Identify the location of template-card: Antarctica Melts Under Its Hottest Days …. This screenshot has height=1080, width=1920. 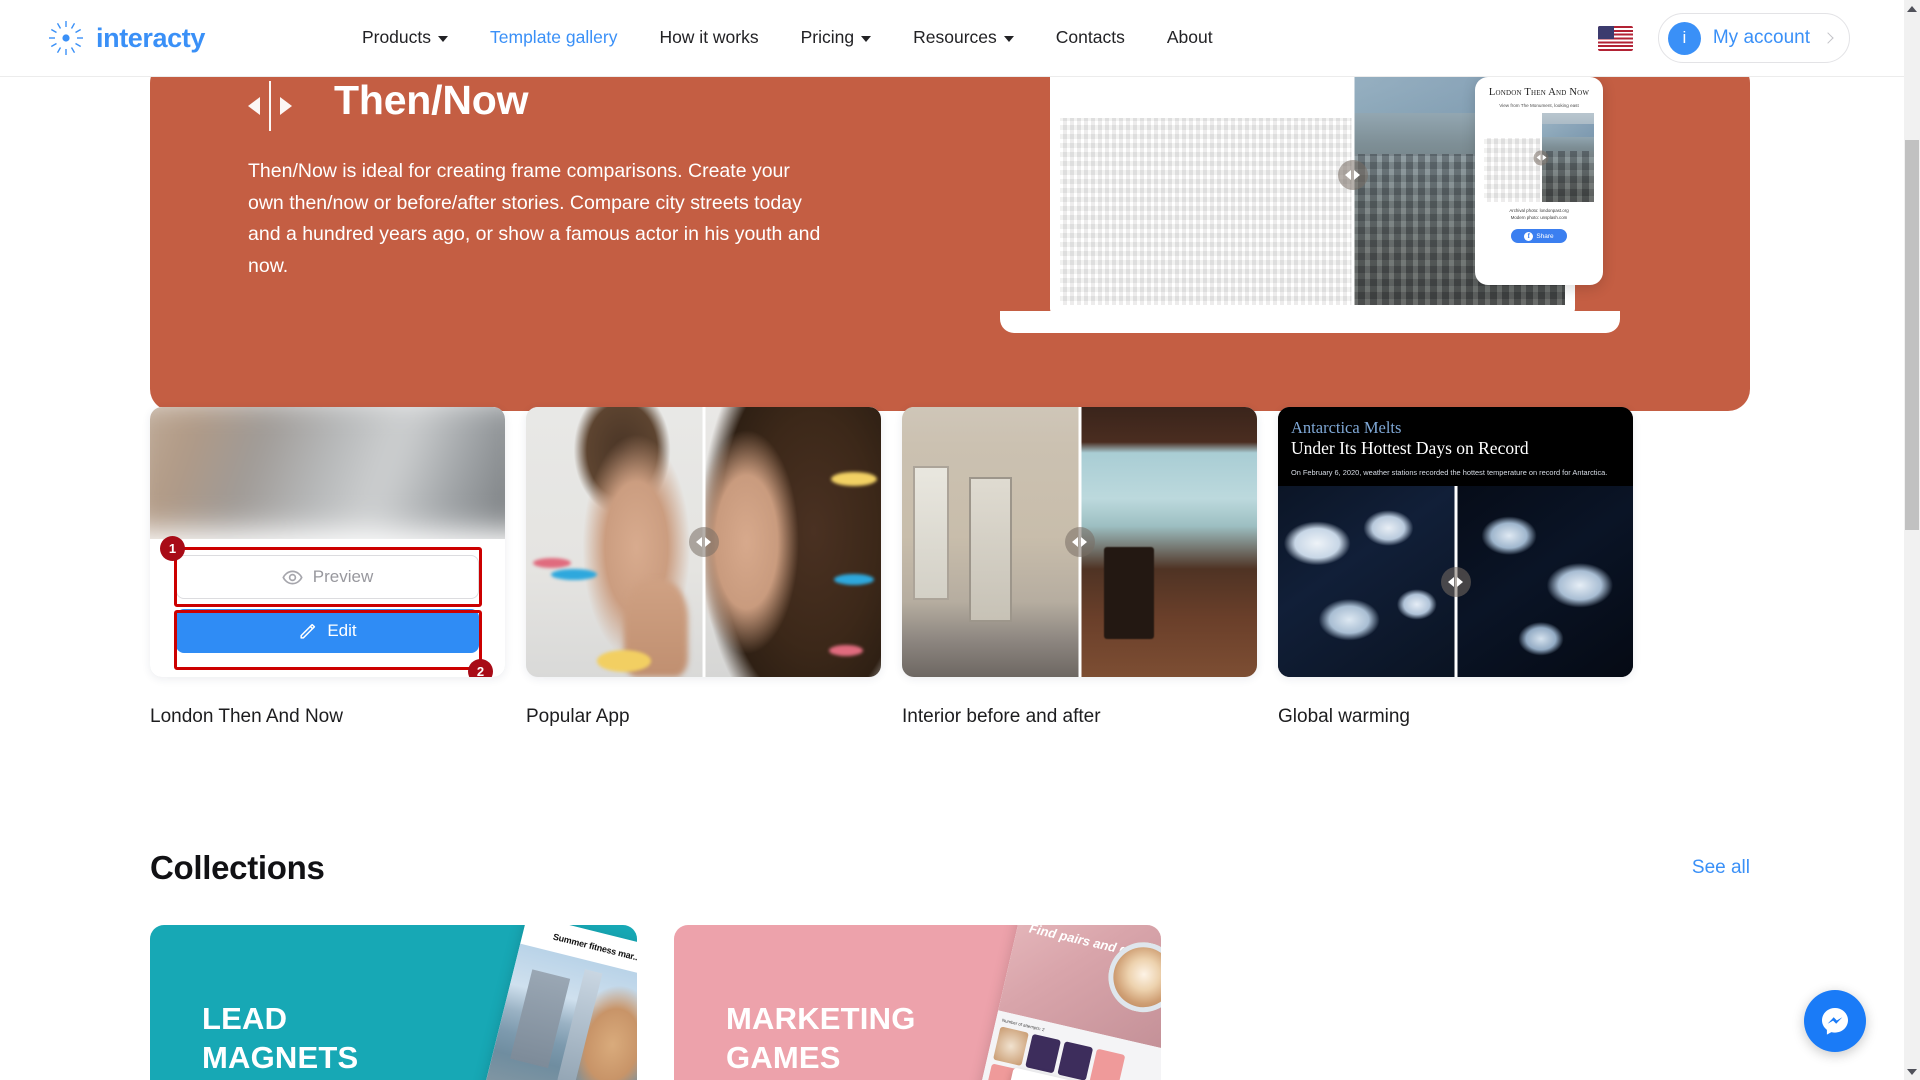
(1455, 567).